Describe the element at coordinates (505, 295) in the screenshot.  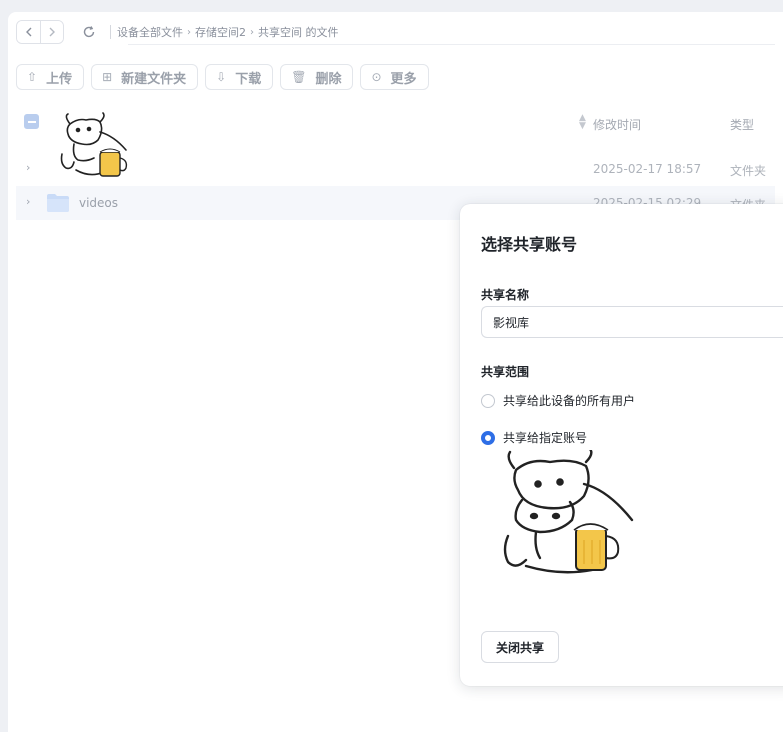
I see `share-name-label: 共享名称` at that location.